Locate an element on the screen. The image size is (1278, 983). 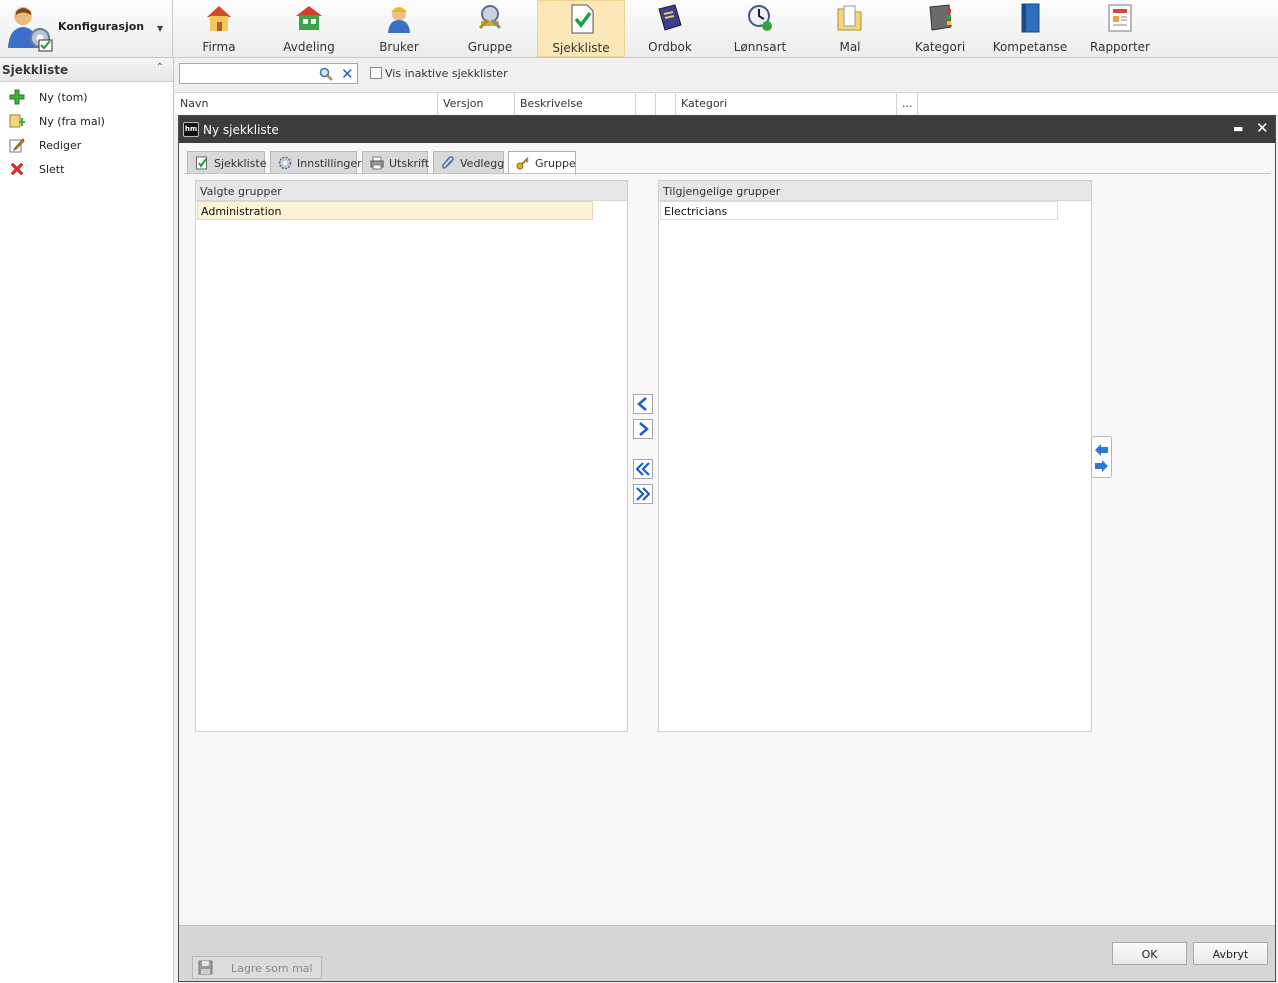
column-header-label: Navn is located at coordinates (194, 103).